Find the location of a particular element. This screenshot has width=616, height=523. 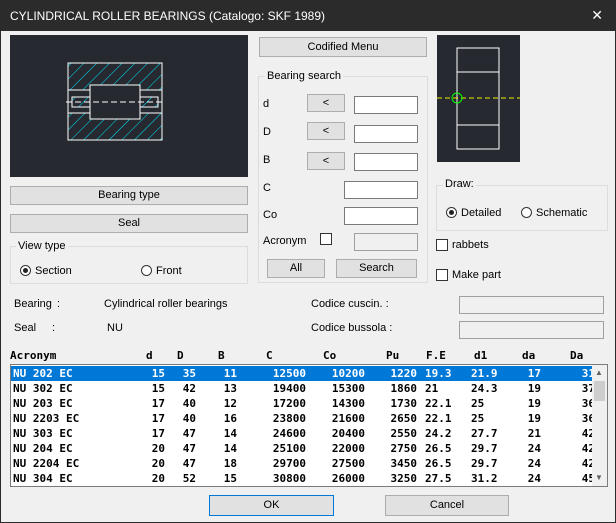

table-cell: 27.5 is located at coordinates (438, 478).